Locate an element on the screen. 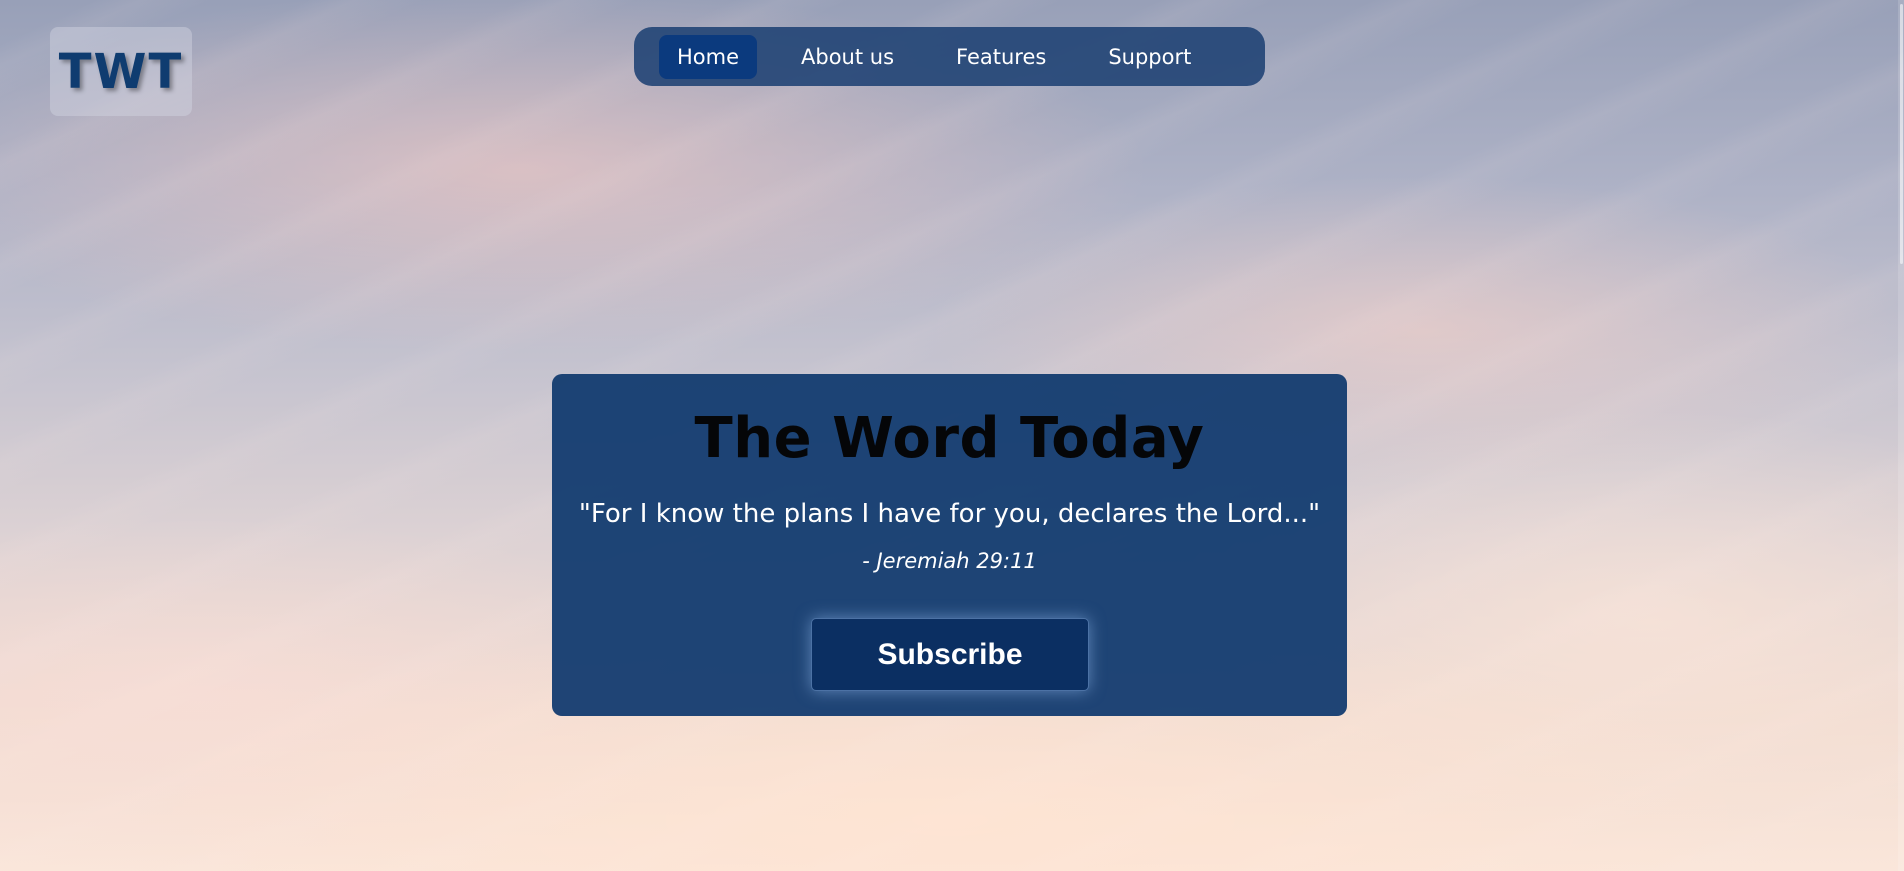  nav-item-support: Support is located at coordinates (1149, 57).